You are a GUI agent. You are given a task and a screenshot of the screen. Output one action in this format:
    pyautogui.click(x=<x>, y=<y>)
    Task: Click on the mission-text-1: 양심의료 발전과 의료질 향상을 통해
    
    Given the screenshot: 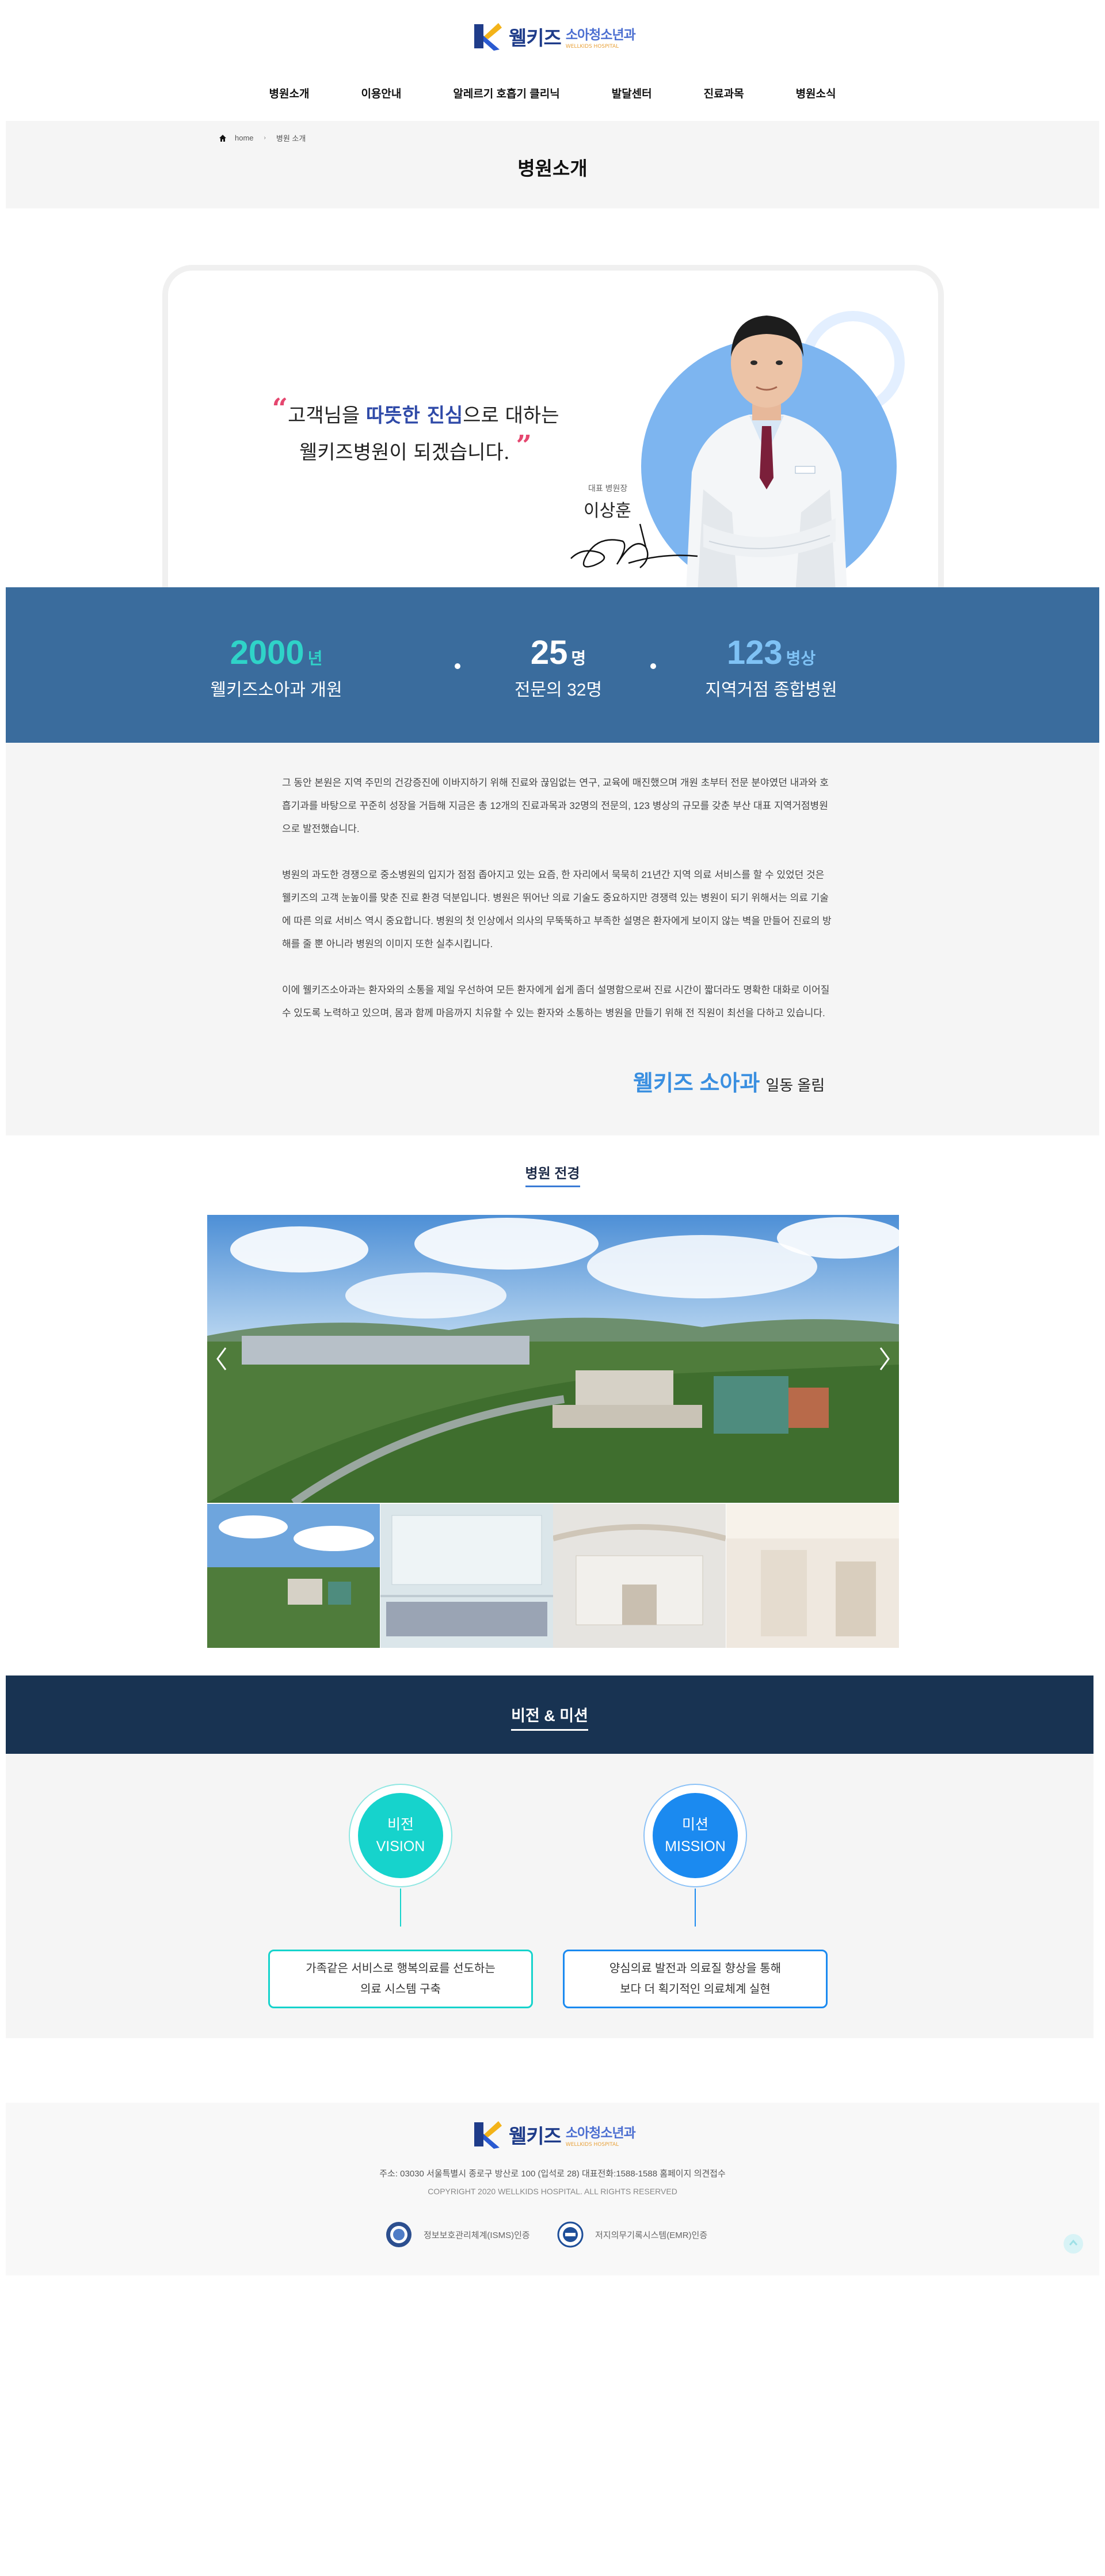 What is the action you would take?
    pyautogui.click(x=696, y=1969)
    